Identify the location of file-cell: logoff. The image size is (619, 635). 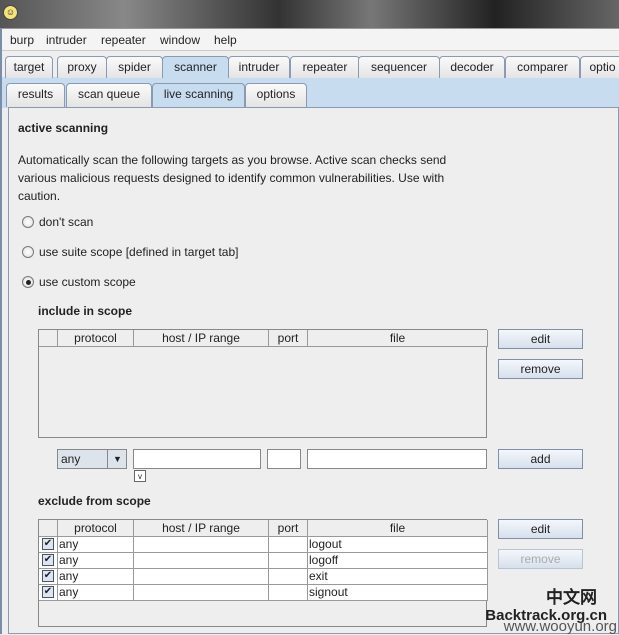
(398, 561).